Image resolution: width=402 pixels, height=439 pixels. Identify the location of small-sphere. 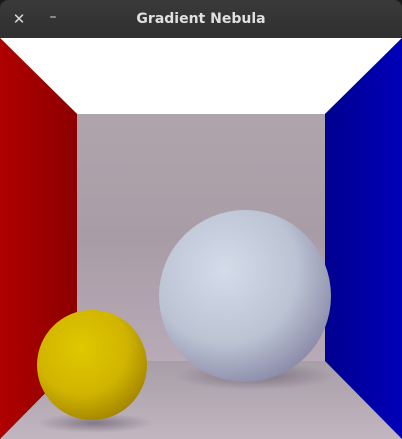
(92, 365).